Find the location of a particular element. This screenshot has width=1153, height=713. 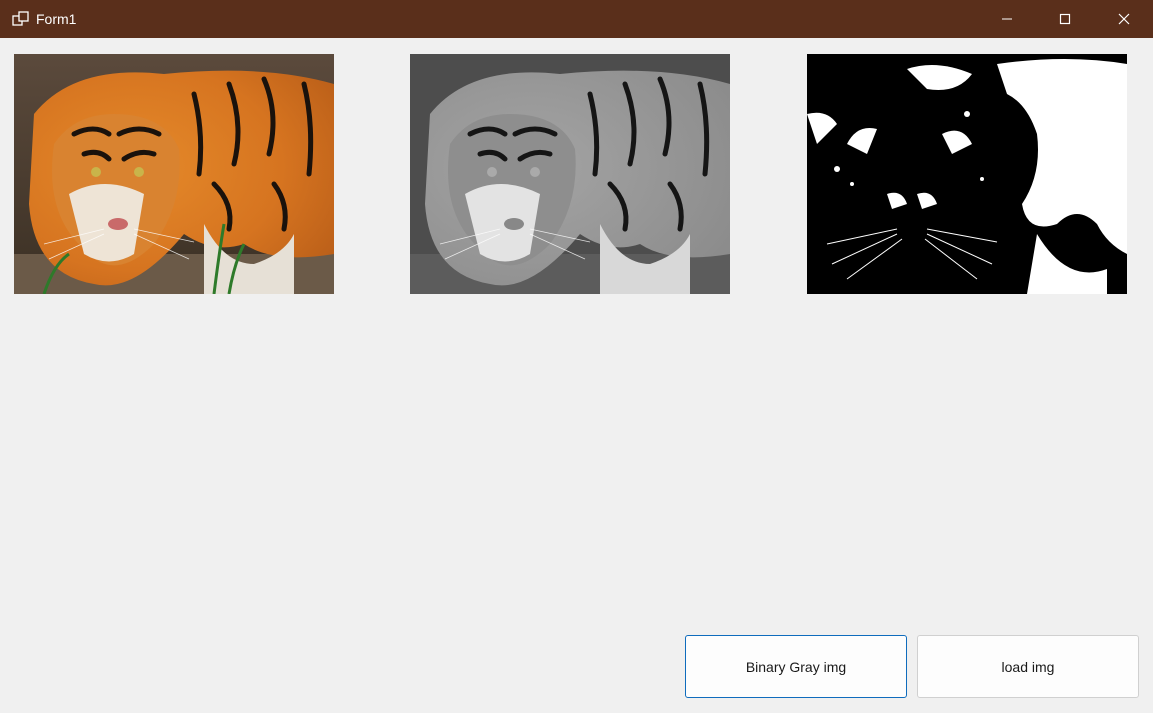

binary-gray-img-button: Binary Gray img is located at coordinates (796, 666).